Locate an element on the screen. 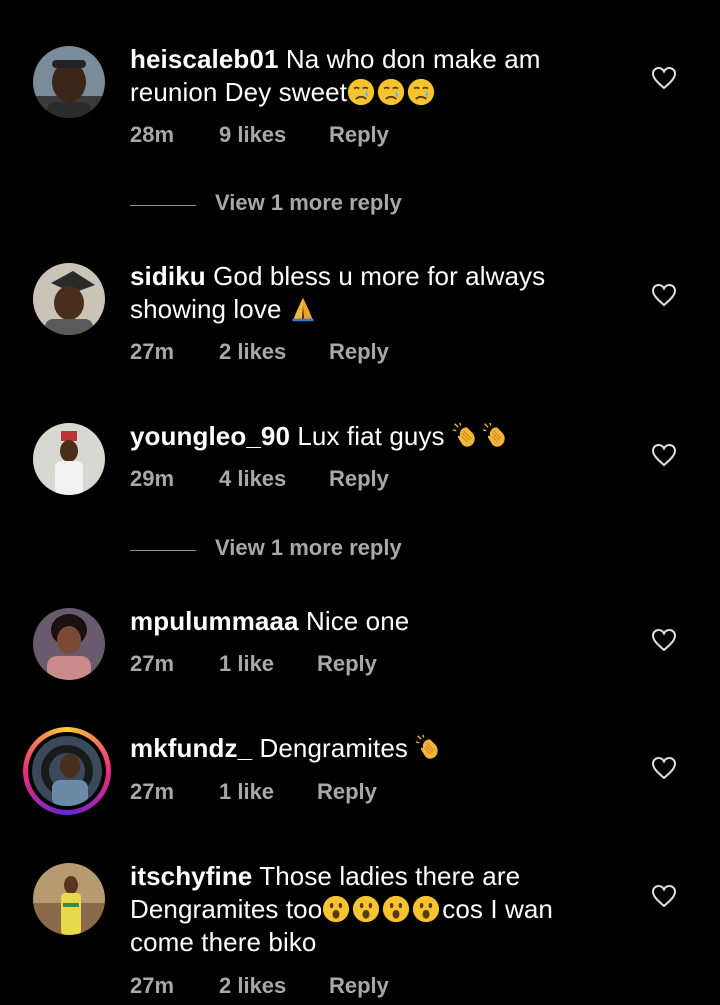 The image size is (720, 1005). comment-body: Dengramites is located at coordinates (333, 748).